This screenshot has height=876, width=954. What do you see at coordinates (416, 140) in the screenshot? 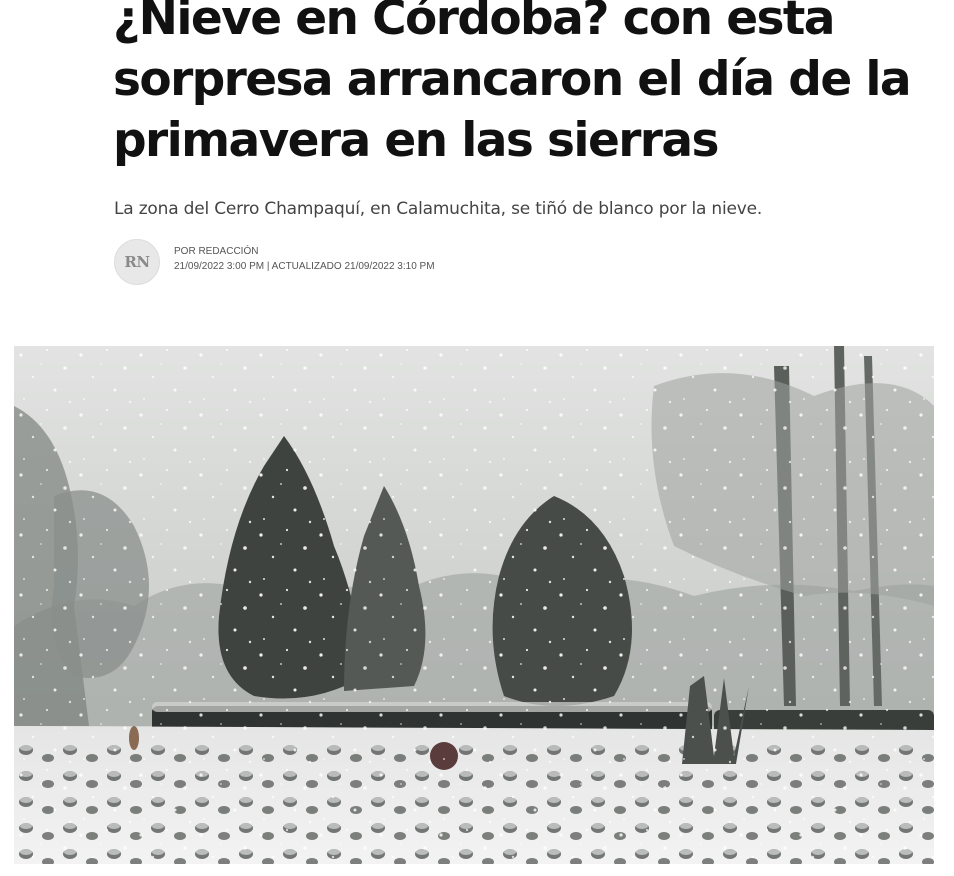
I see `headline-line: primavera en las sierras` at bounding box center [416, 140].